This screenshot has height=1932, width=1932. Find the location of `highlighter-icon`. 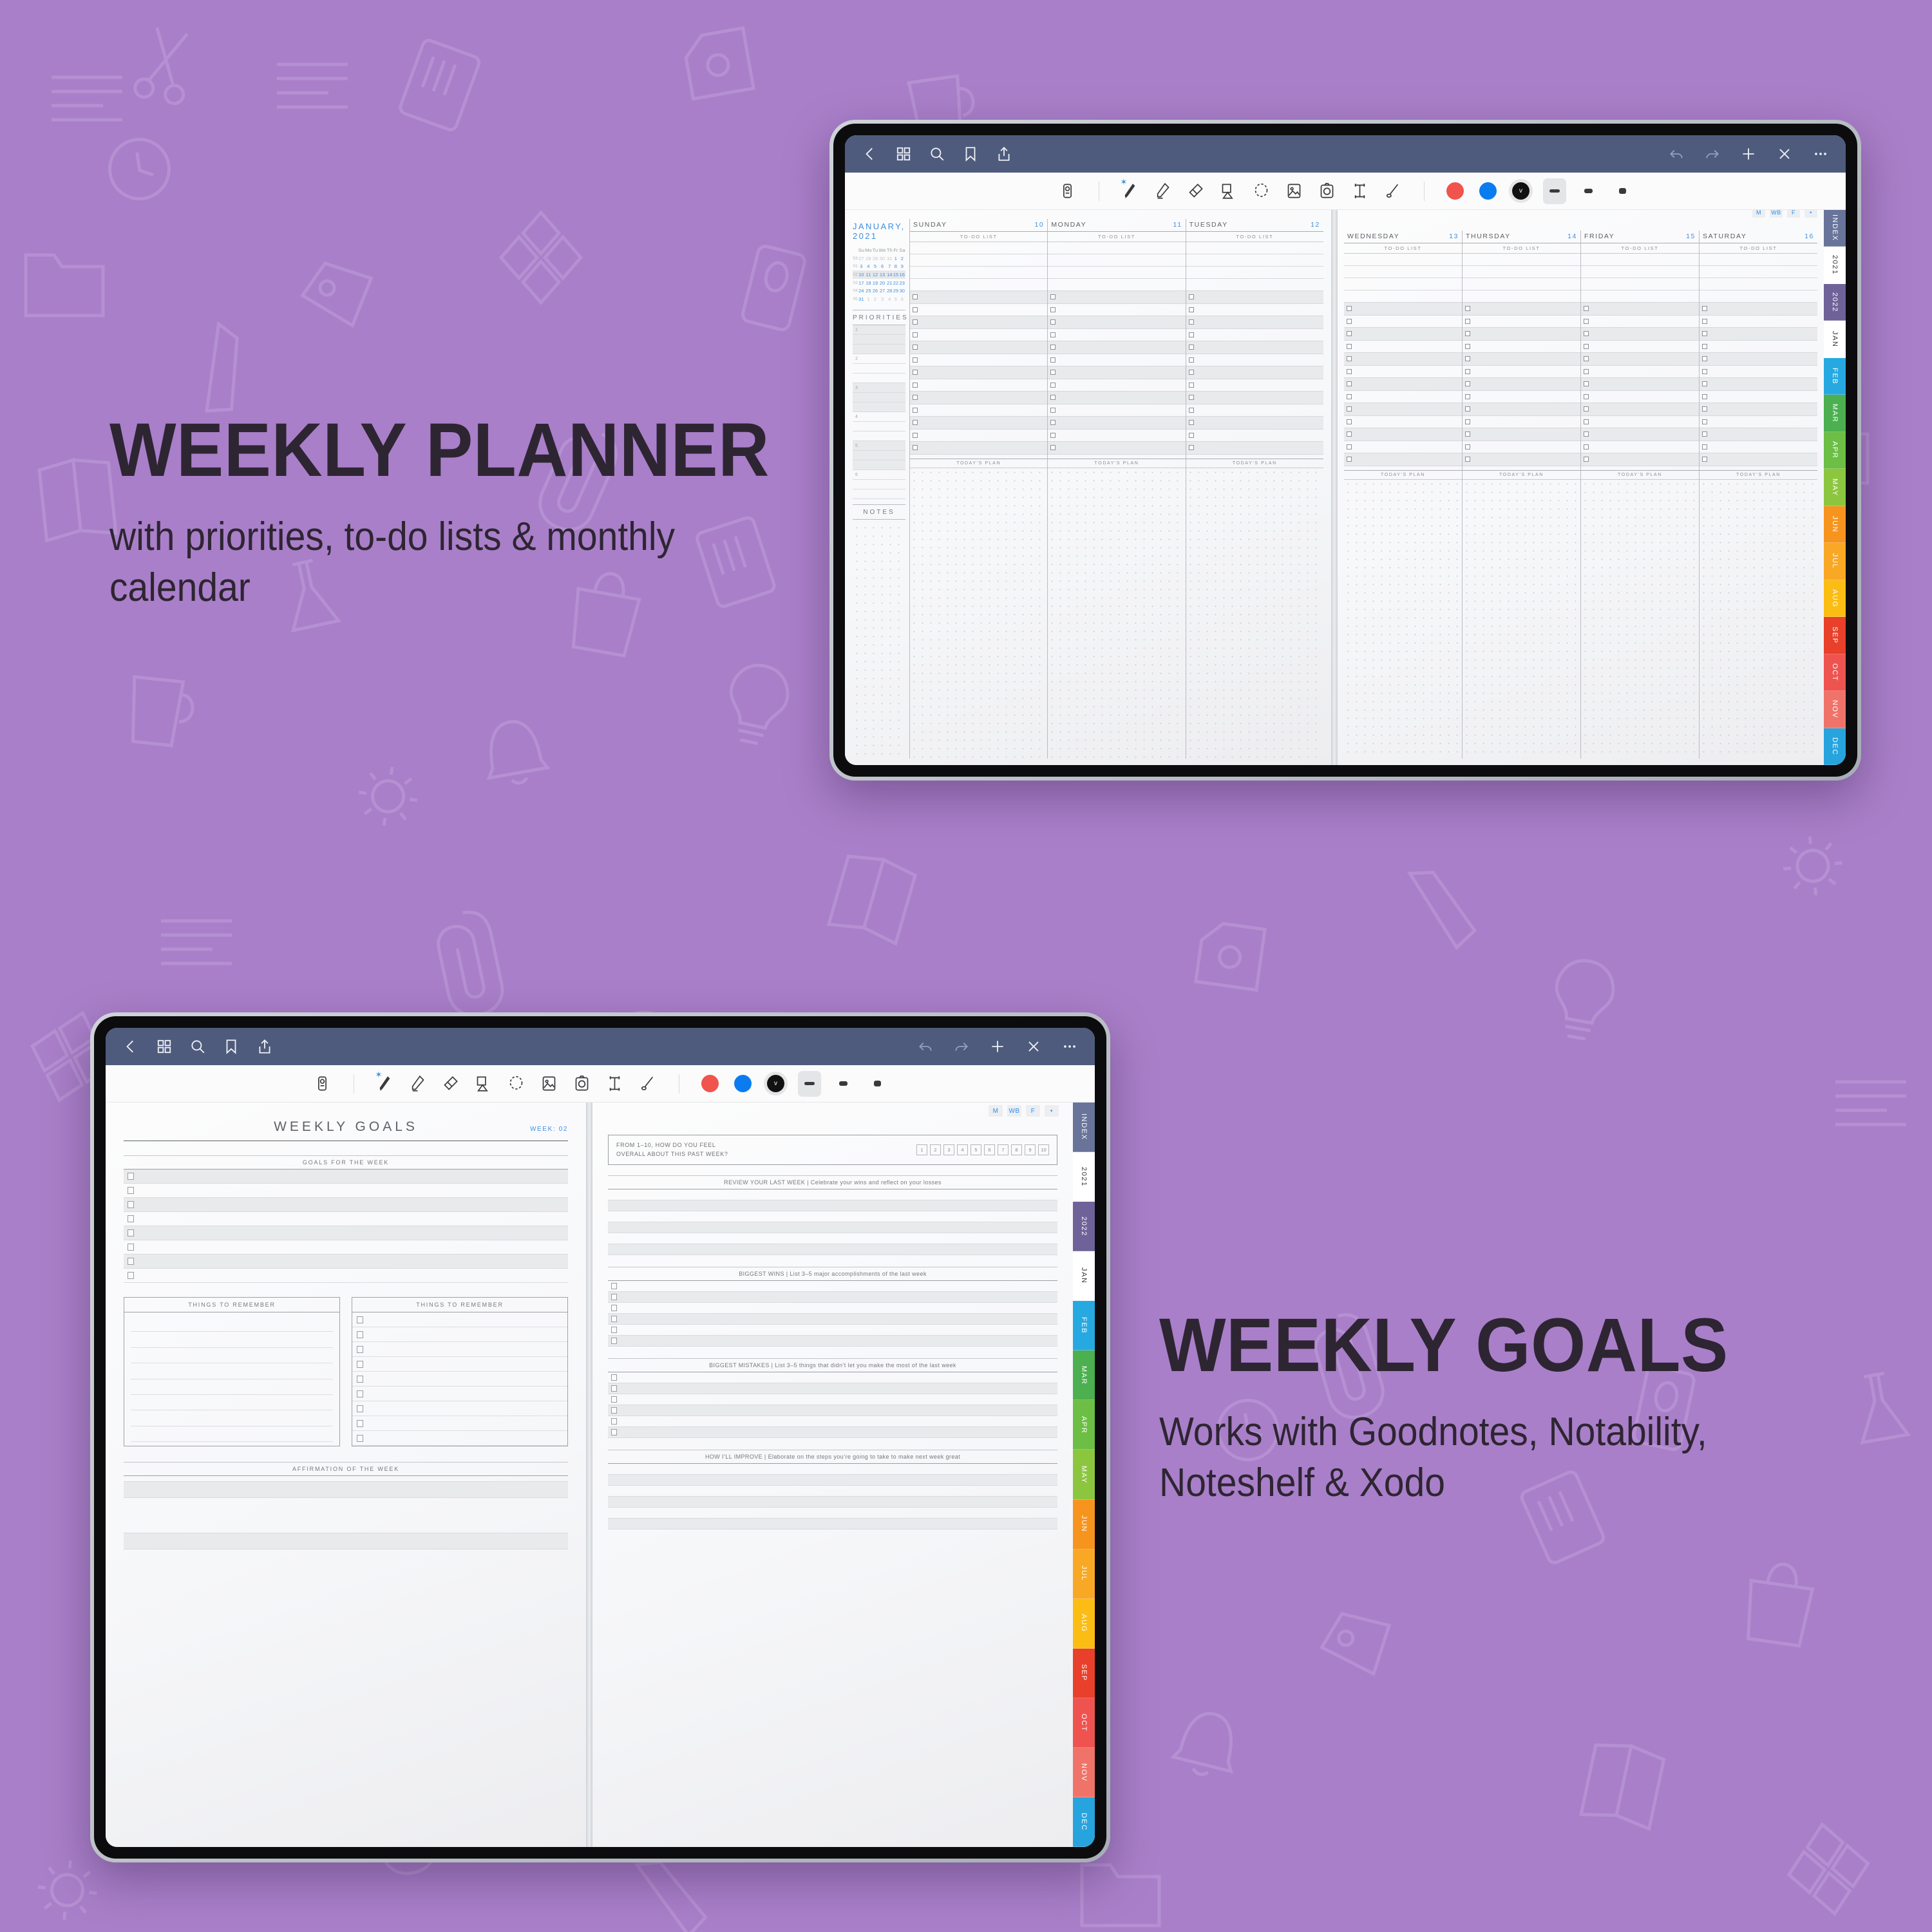

highlighter-icon is located at coordinates (1163, 191).